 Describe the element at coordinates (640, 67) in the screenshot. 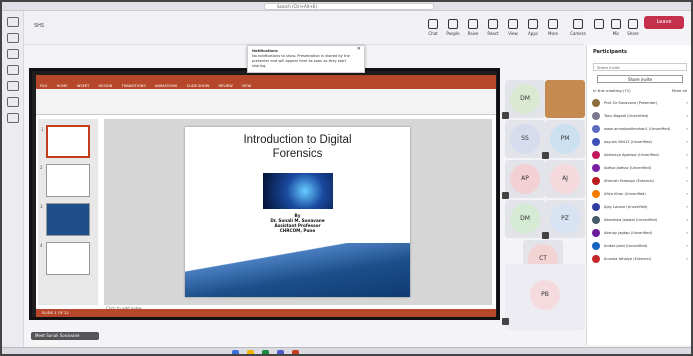

I see `invite-input: Share invite` at that location.